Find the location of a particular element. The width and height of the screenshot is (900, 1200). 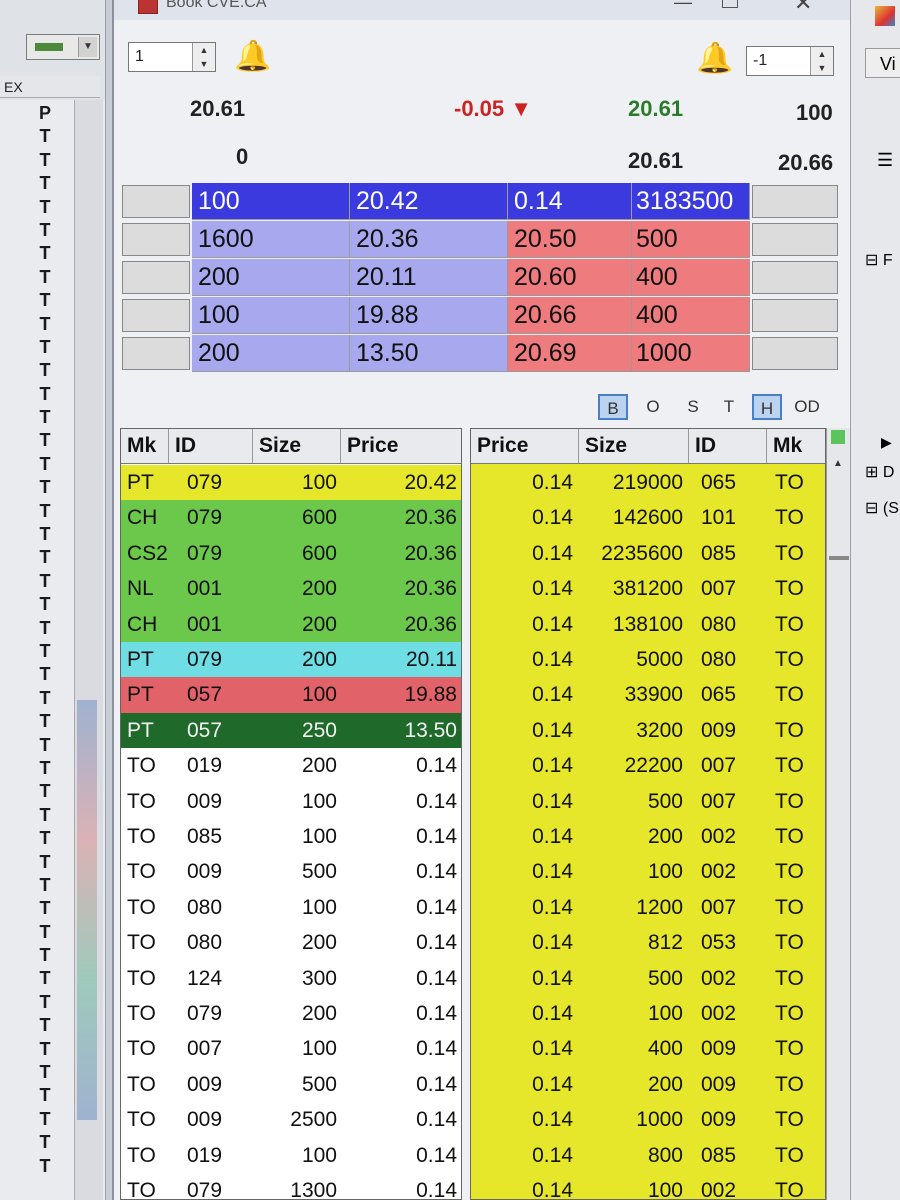

alert-bell-icon-right: 🔔 is located at coordinates (714, 59).